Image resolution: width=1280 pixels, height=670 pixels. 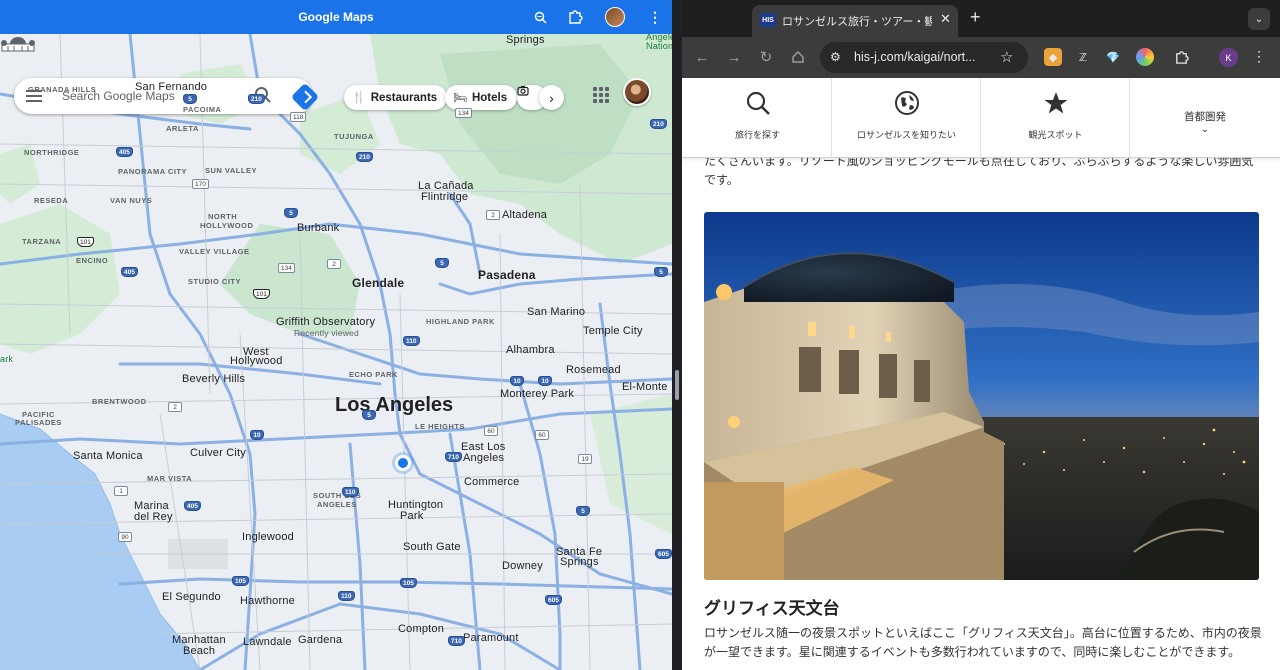 I want to click on extension-z-icon: ℤ, so click(x=1083, y=57).